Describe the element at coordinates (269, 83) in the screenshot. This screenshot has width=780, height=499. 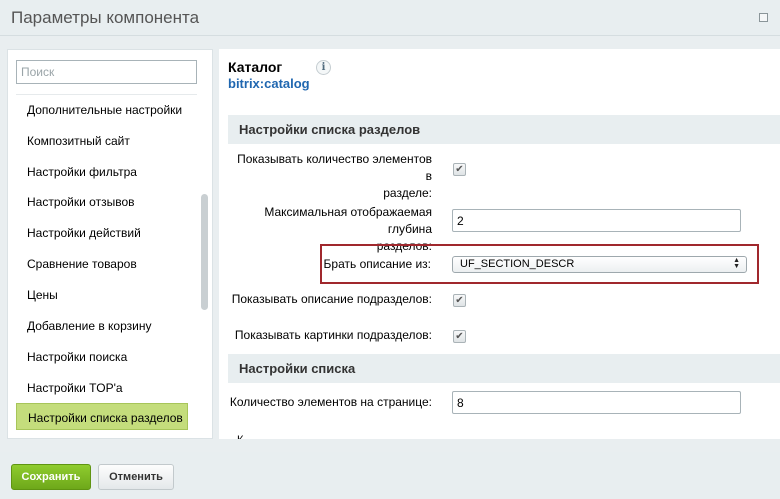
I see `component-code: bitrix:catalog` at that location.